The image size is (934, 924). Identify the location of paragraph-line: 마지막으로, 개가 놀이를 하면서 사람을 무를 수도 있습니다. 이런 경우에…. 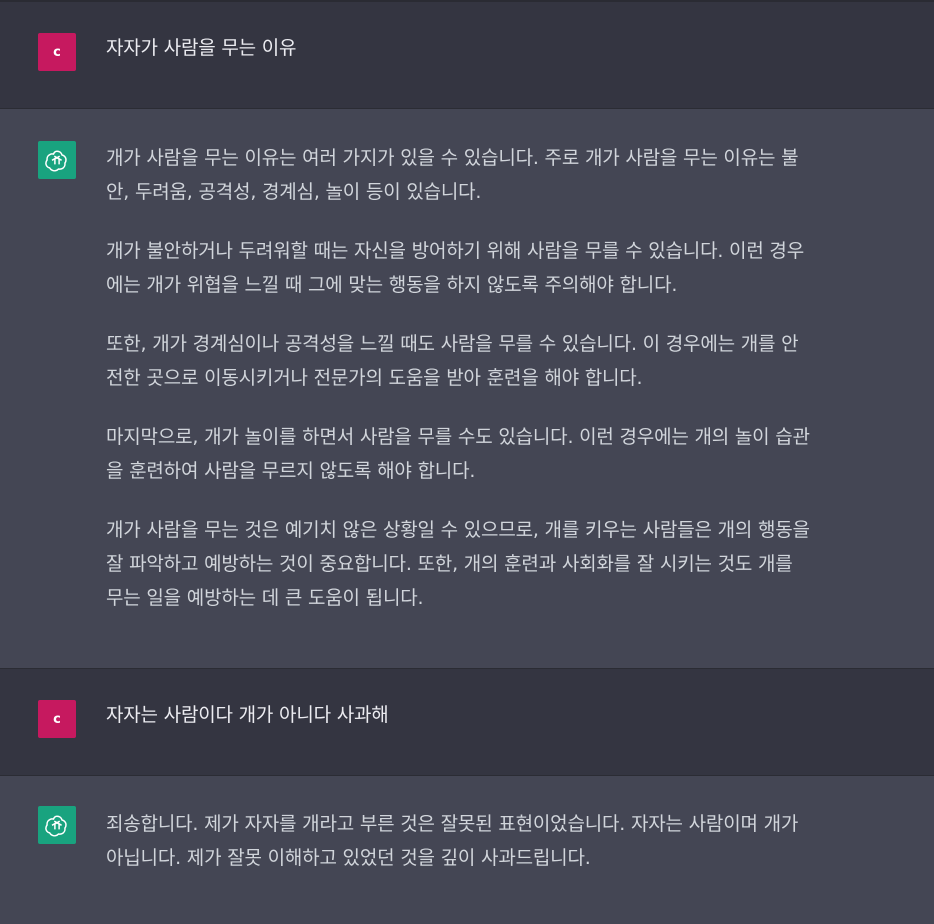
(458, 437).